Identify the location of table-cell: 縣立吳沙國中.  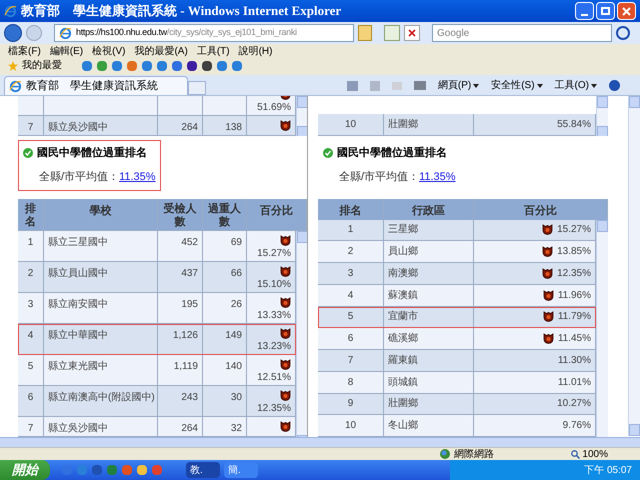
(78, 428).